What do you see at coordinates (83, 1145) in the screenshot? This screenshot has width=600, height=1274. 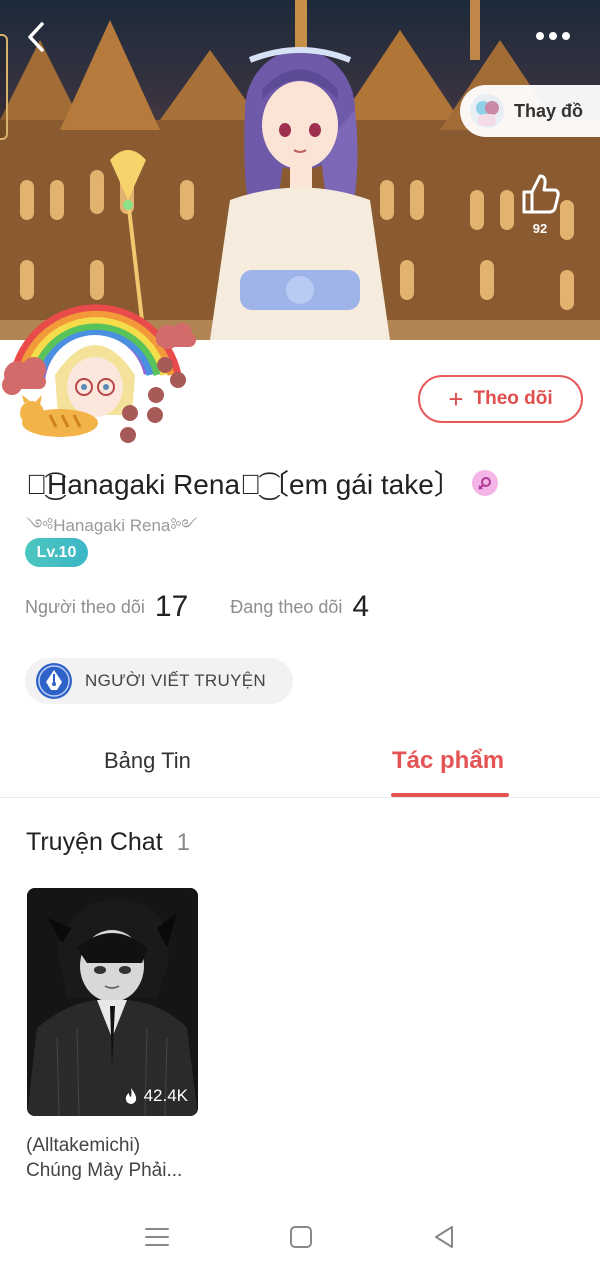 I see `story-title-line1: (Alltakemichi)` at bounding box center [83, 1145].